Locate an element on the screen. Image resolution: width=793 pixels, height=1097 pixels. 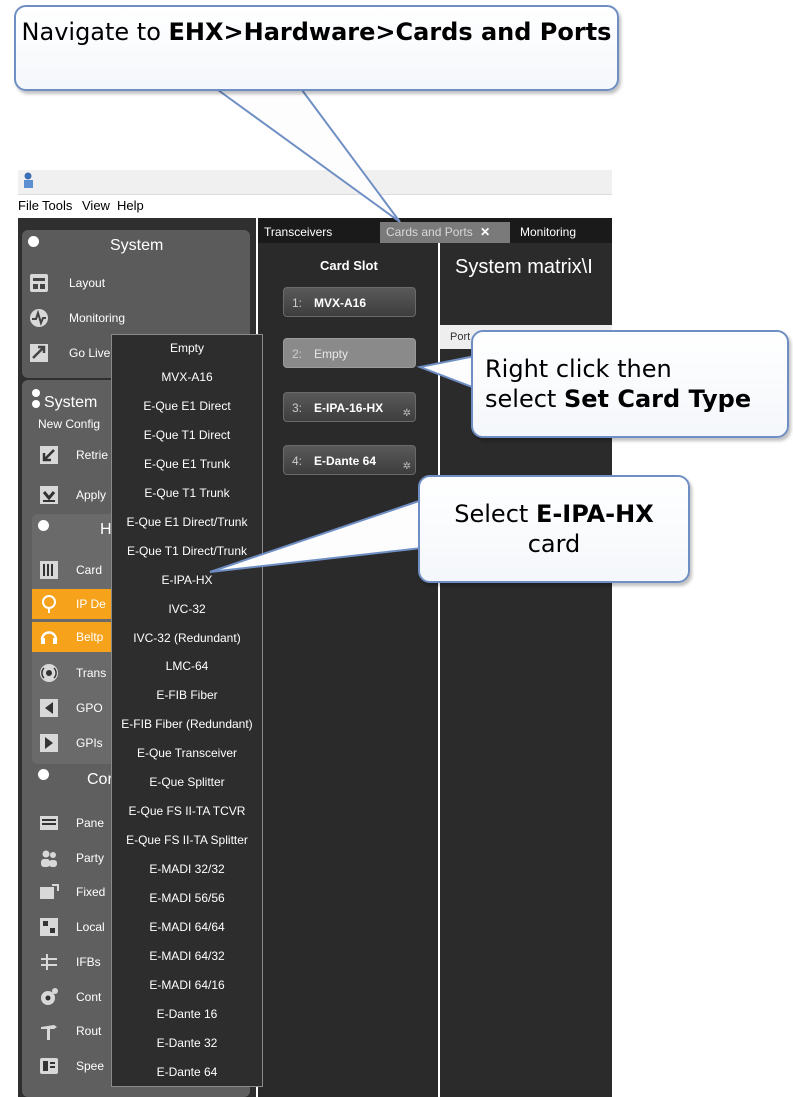
navigate-callout: Navigate to EHX>Hardware>Cards and Ports is located at coordinates (316, 48).